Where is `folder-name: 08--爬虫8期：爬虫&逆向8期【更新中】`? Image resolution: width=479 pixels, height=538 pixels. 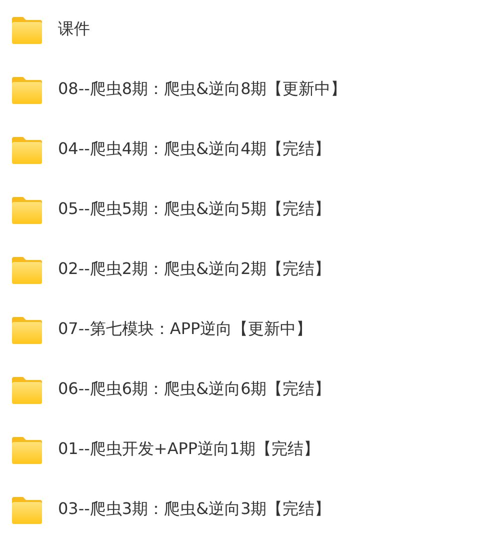
folder-name: 08--爬虫8期：爬虫&逆向8期【更新中】 is located at coordinates (202, 89).